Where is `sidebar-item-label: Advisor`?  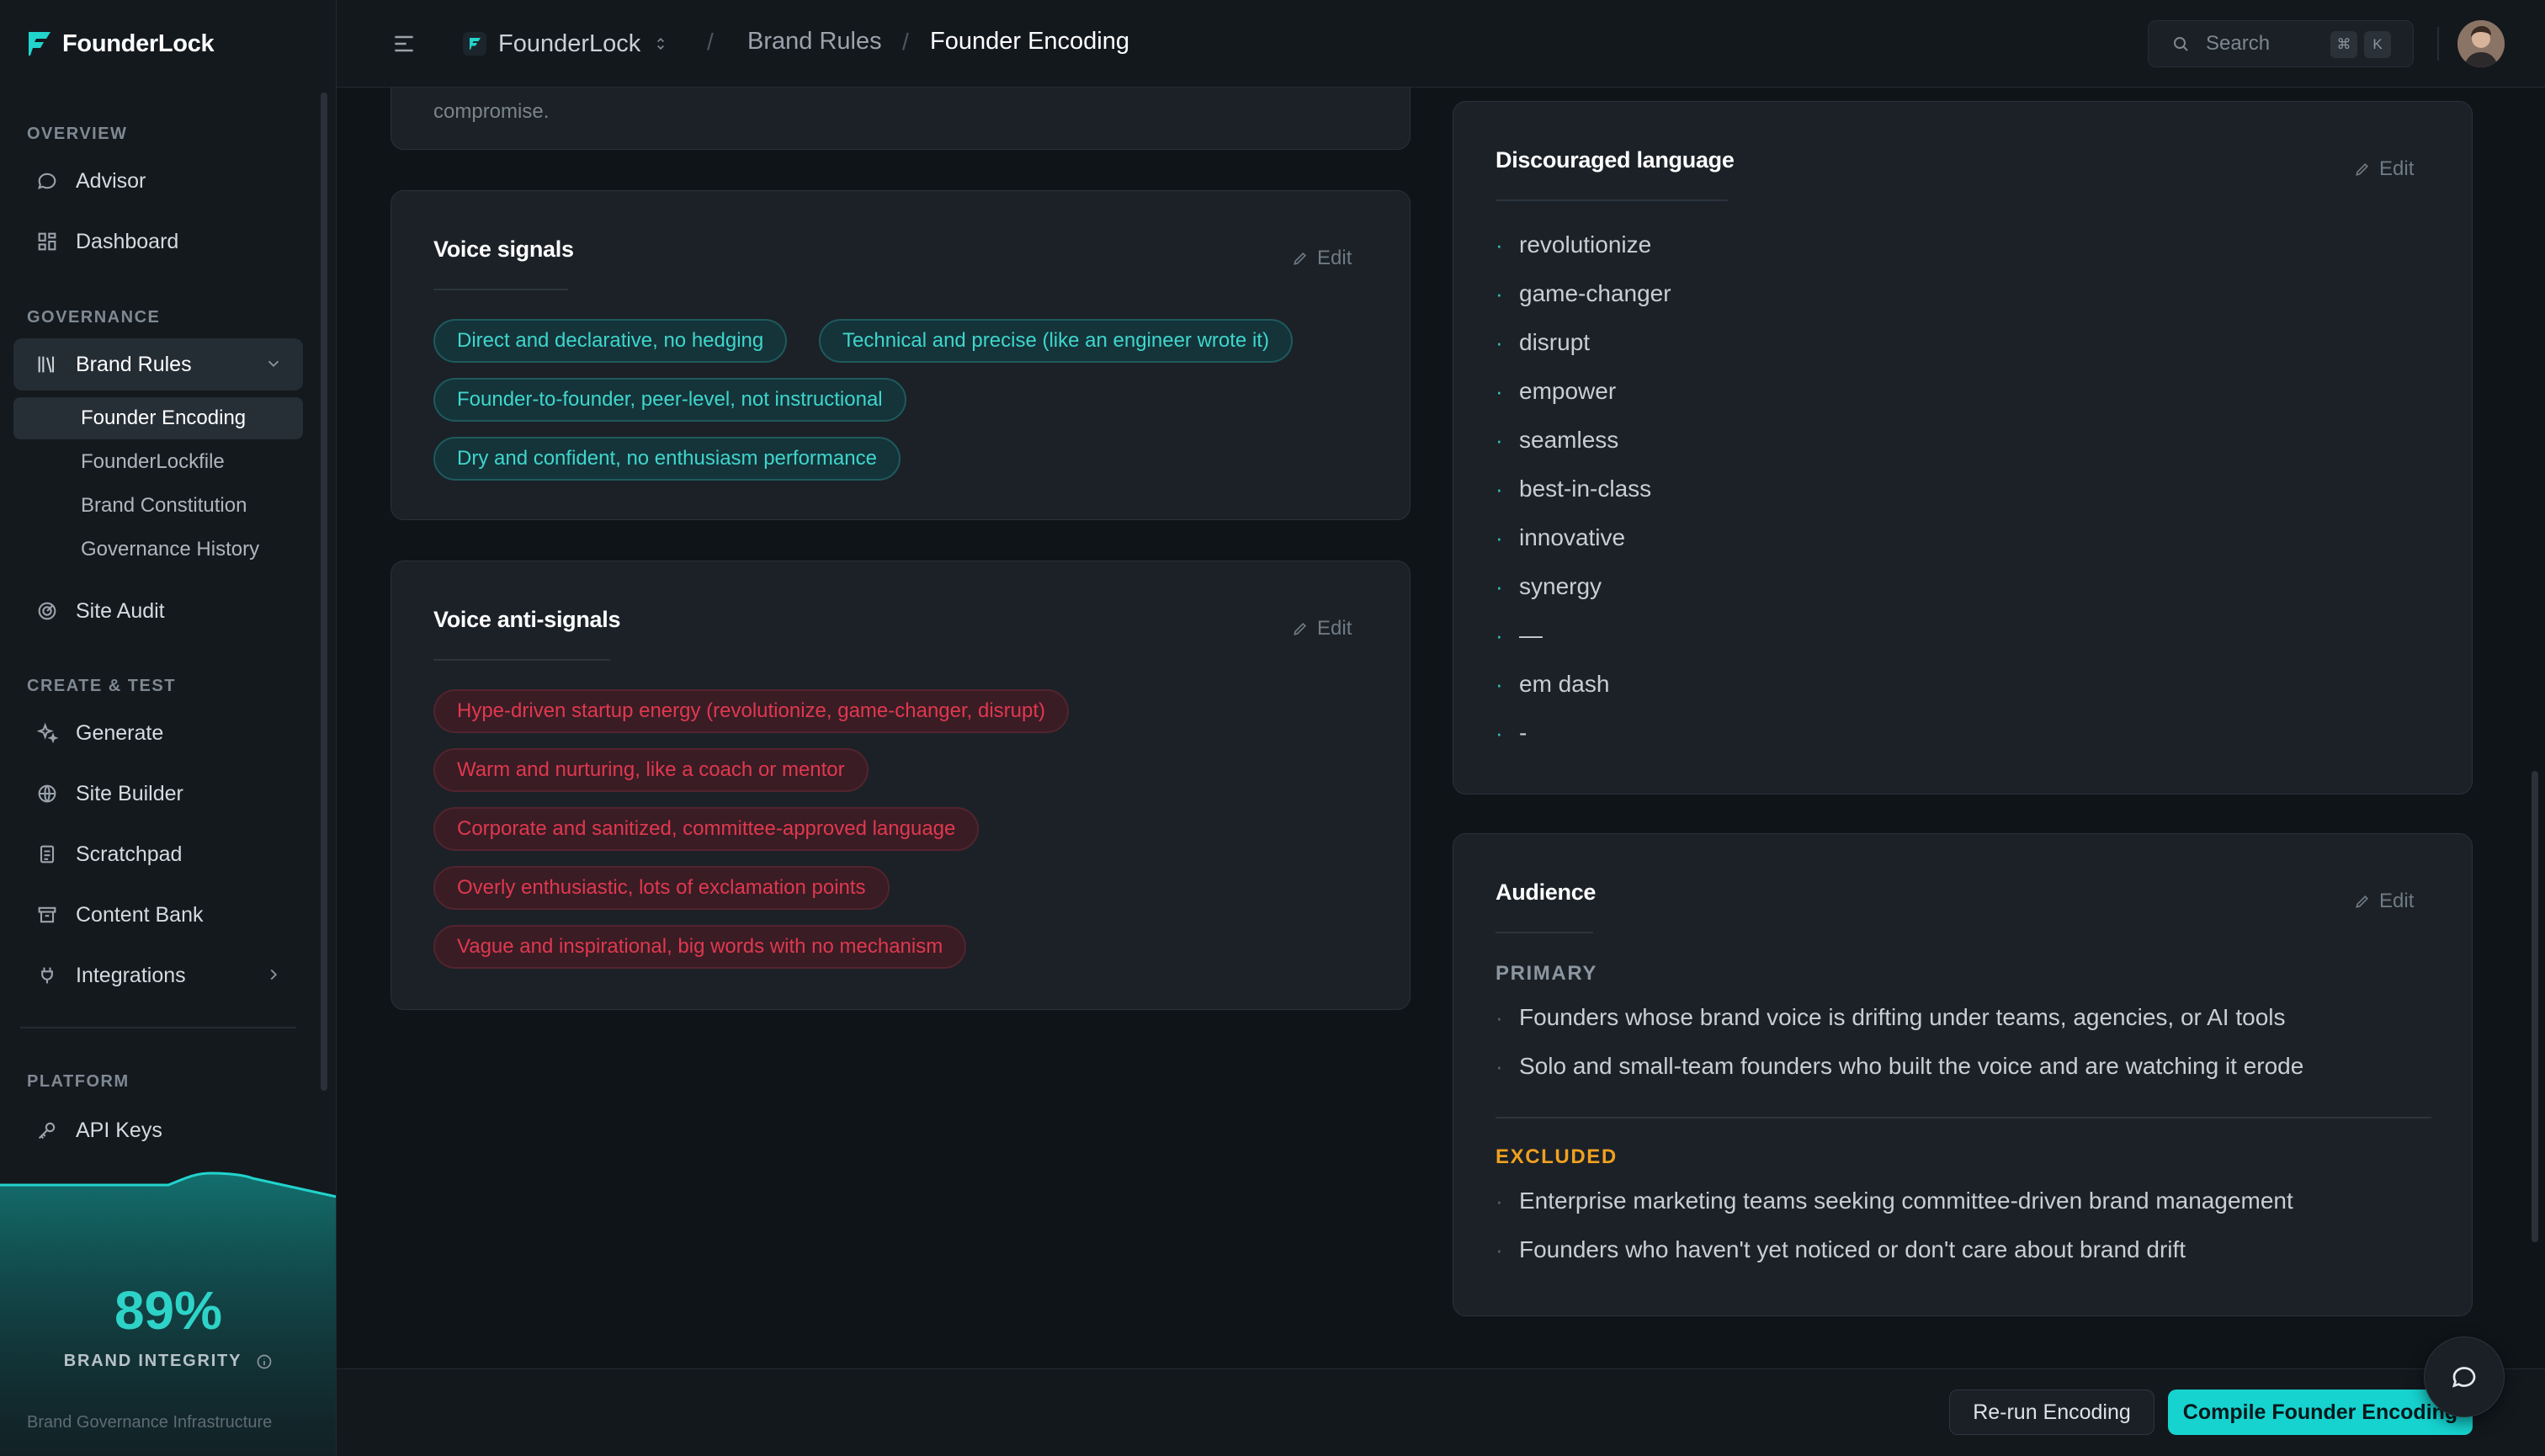
sidebar-item-label: Advisor is located at coordinates (111, 180).